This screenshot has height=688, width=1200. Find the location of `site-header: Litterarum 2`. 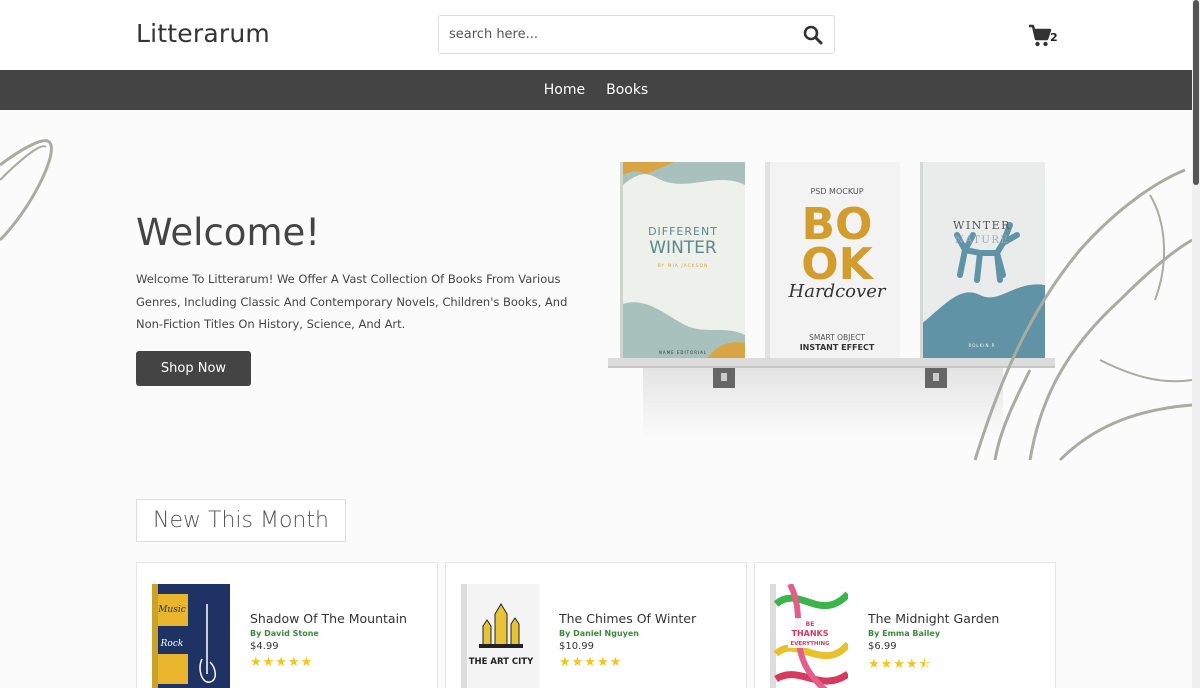

site-header: Litterarum 2 is located at coordinates (596, 35).